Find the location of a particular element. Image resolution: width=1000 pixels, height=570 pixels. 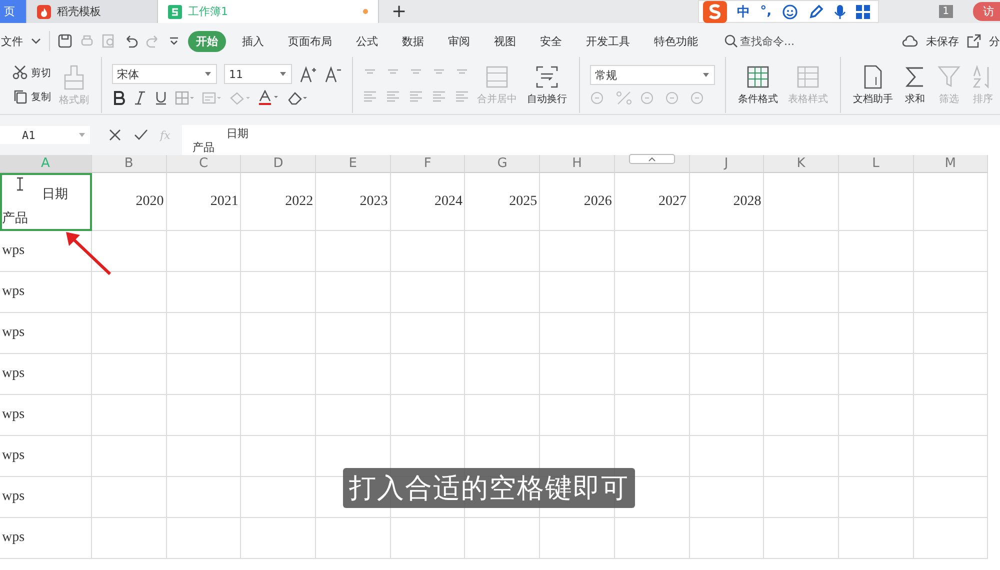

table-cell: 2024 is located at coordinates (428, 202).